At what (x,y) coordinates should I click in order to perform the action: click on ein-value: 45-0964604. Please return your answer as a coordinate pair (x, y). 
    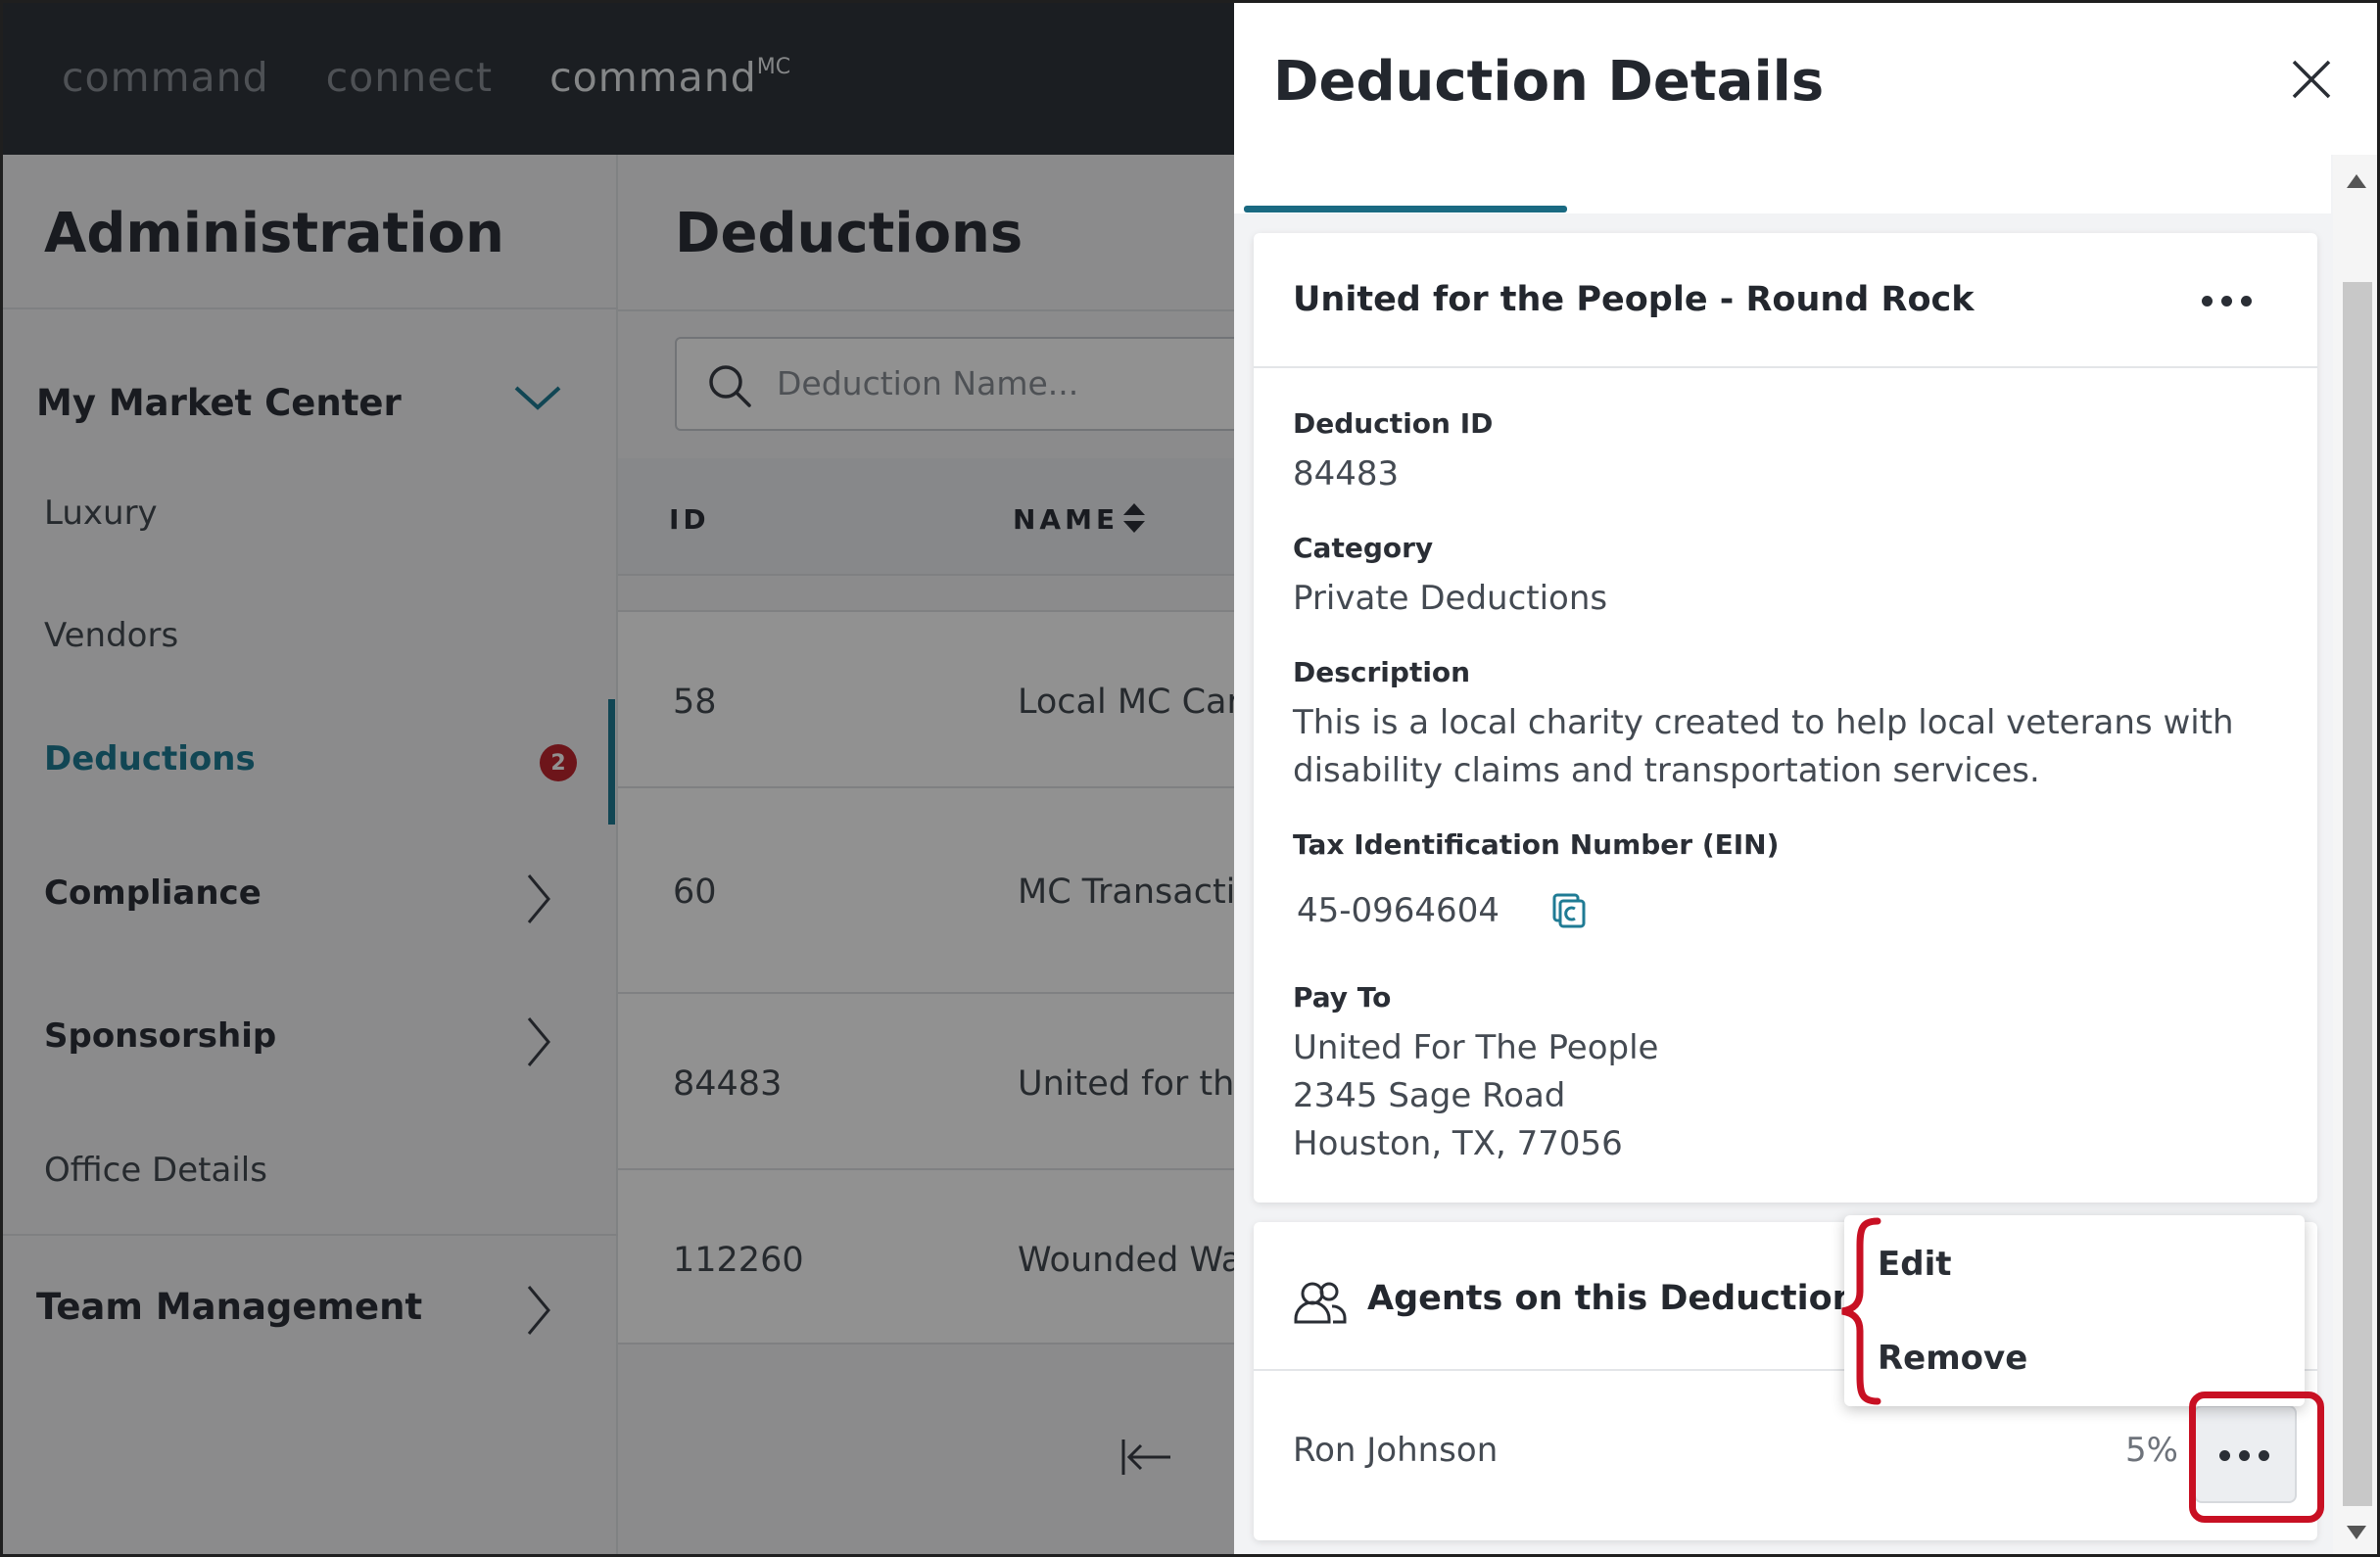
    Looking at the image, I should click on (1398, 910).